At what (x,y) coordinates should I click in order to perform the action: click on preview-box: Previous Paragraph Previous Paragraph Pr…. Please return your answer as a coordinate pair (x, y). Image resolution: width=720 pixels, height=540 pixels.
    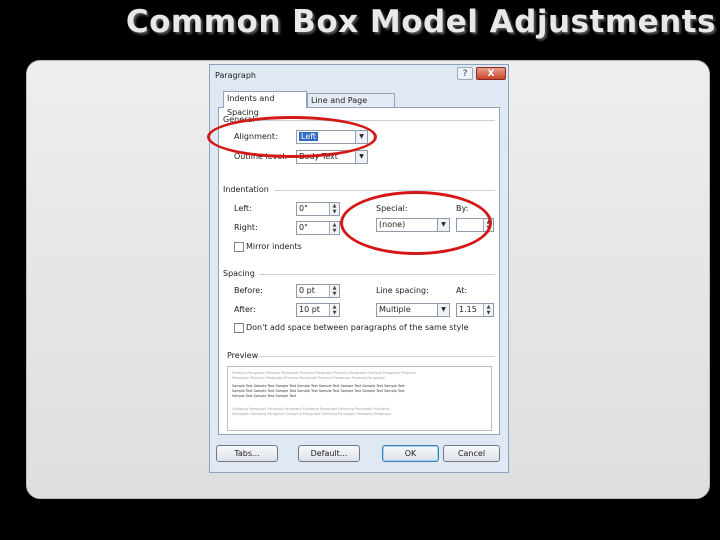
    Looking at the image, I should click on (359, 398).